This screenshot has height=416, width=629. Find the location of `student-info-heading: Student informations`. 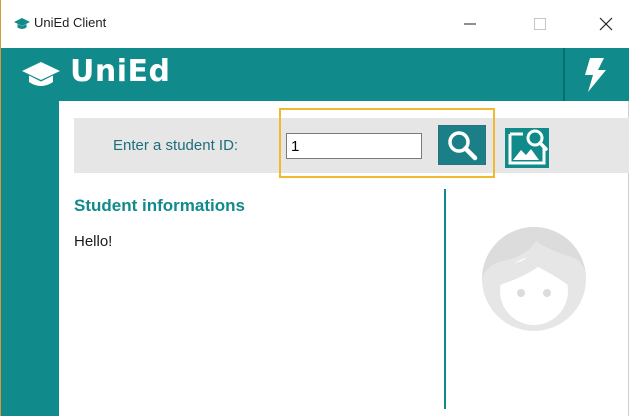

student-info-heading: Student informations is located at coordinates (159, 205).